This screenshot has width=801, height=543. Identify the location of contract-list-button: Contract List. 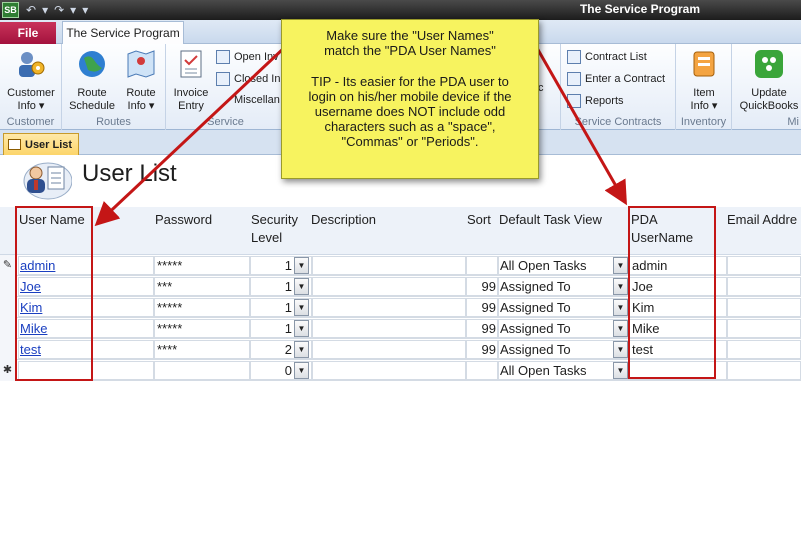
(607, 57).